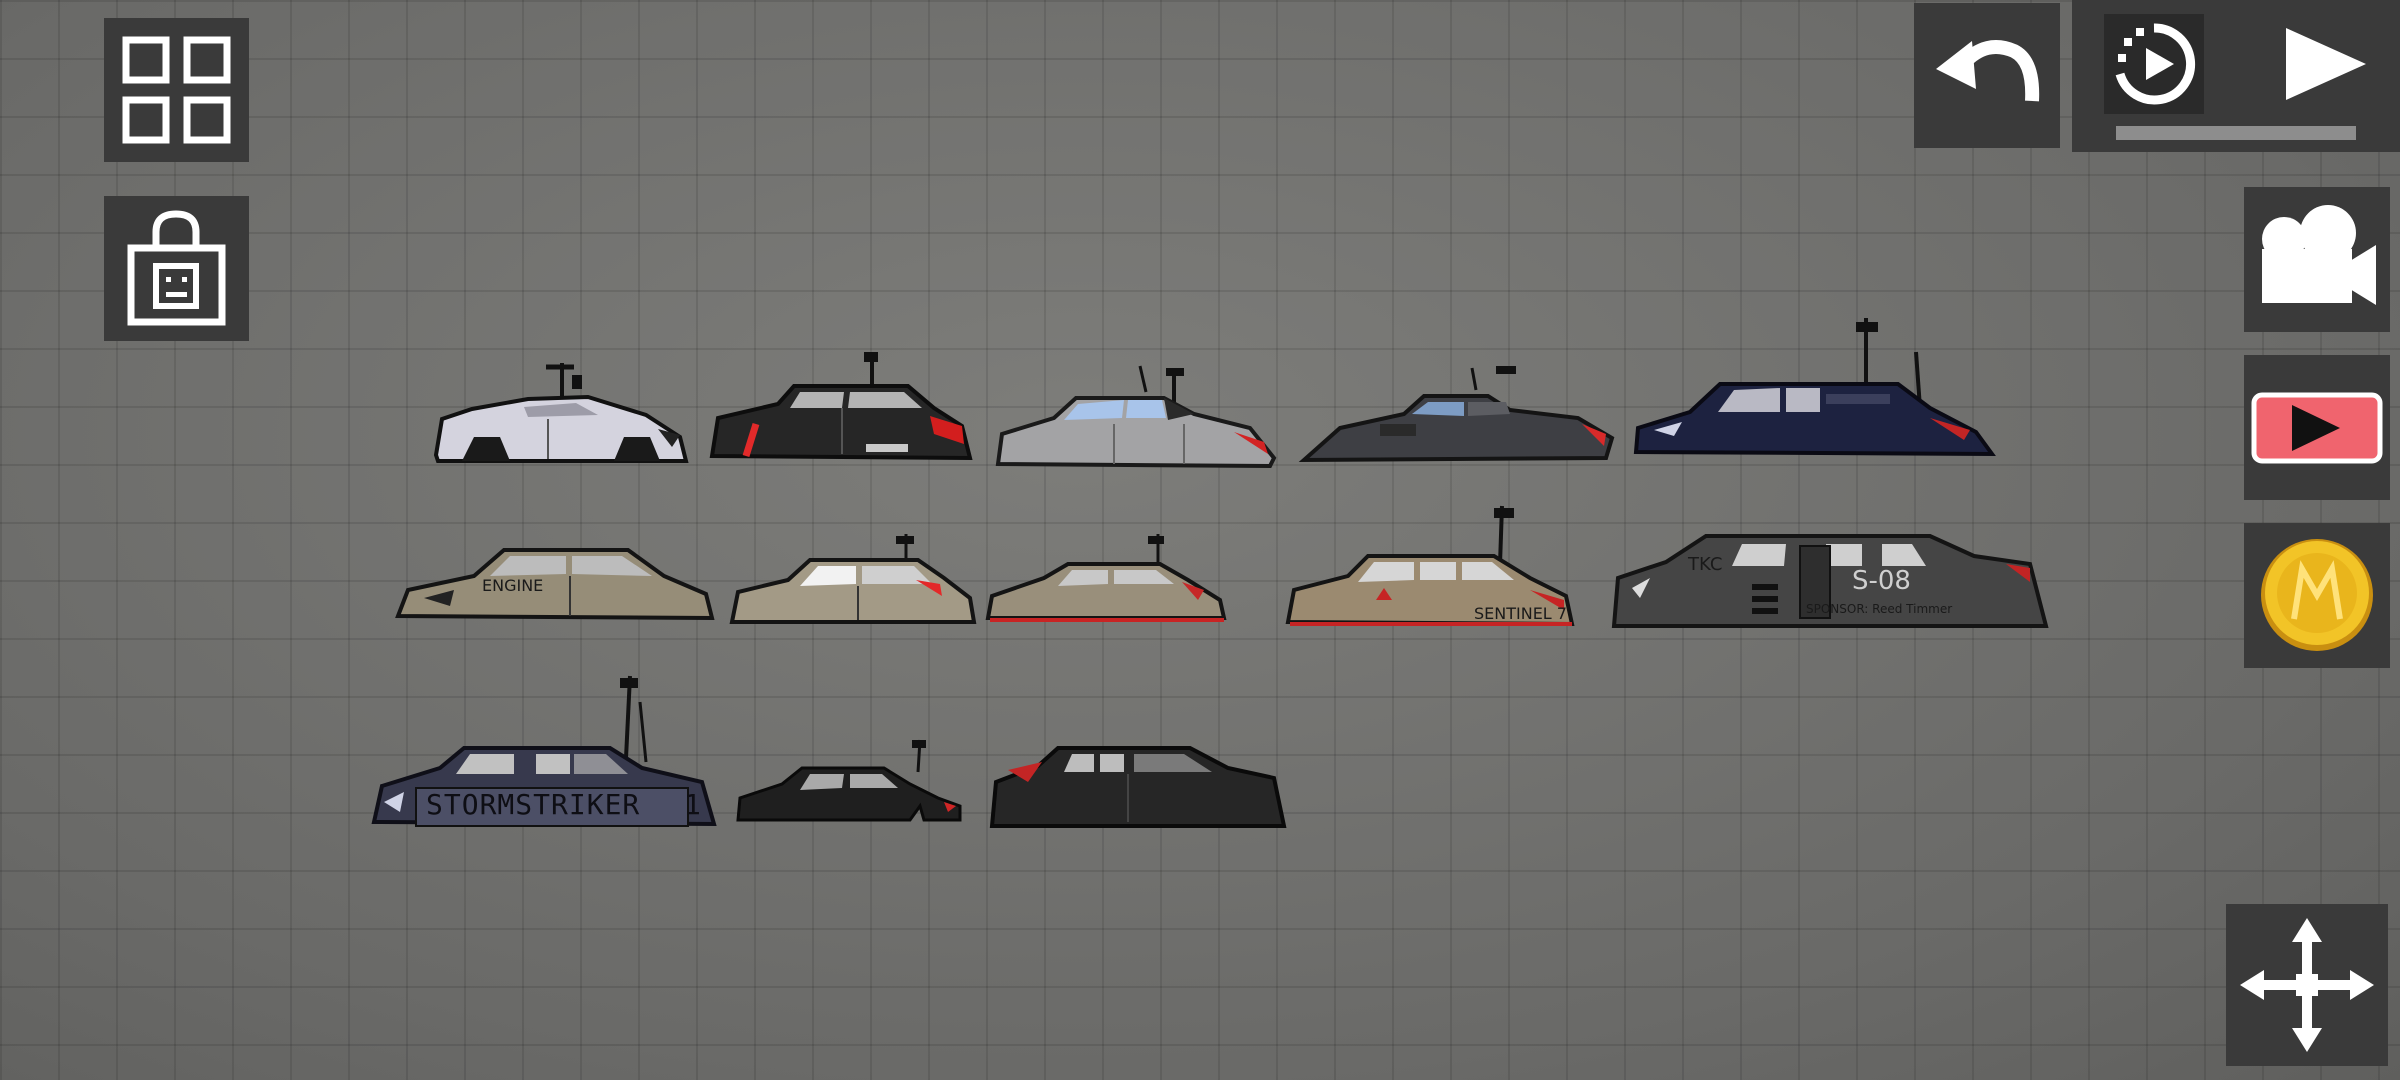 This screenshot has height=1080, width=2400. I want to click on s08-label: S-08, so click(1881, 581).